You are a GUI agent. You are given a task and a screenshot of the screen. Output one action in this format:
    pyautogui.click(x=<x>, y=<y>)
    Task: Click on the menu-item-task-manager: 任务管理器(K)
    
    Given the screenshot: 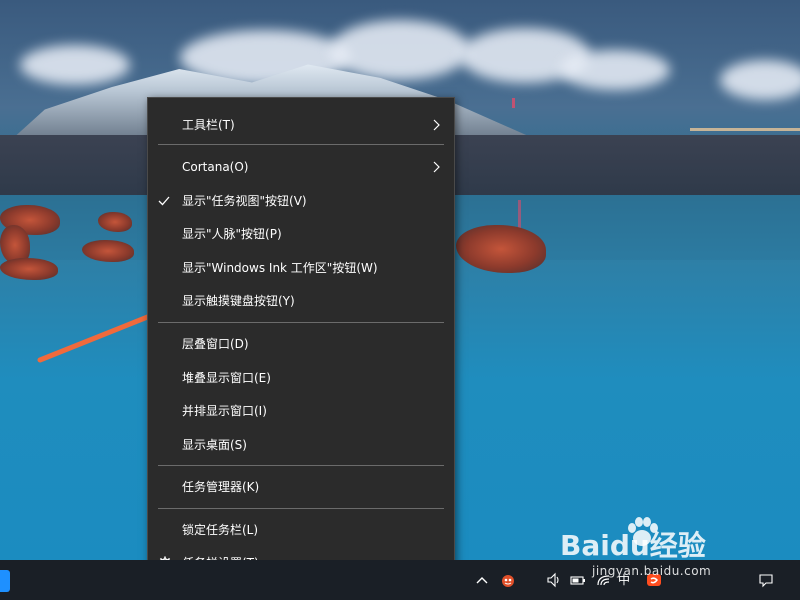 What is the action you would take?
    pyautogui.click(x=301, y=487)
    